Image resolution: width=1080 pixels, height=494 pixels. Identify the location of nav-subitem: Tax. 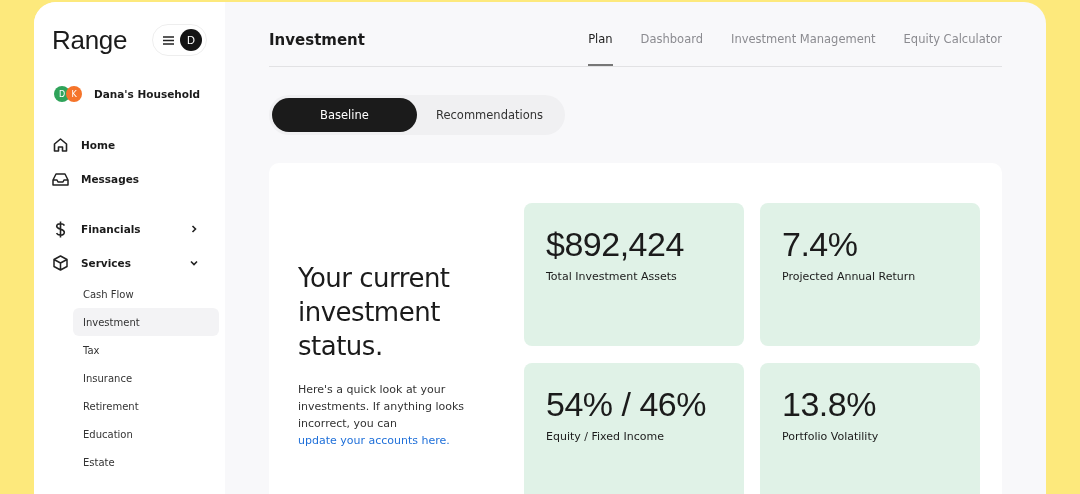
(146, 350).